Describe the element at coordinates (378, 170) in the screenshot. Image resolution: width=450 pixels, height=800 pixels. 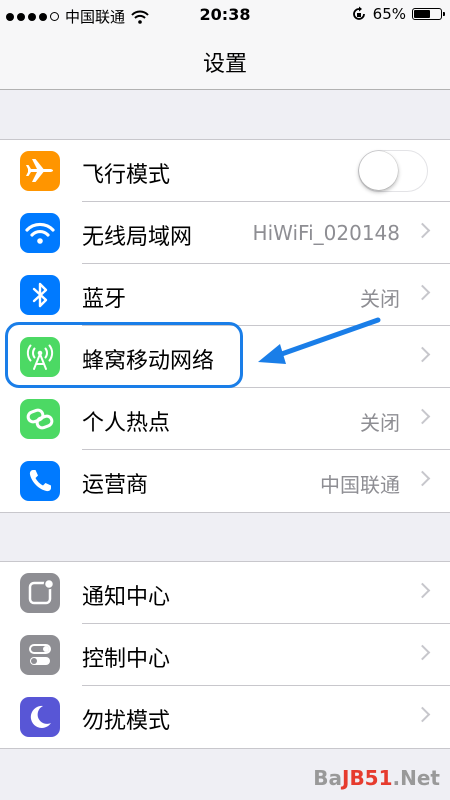
I see `toggle-knob` at that location.